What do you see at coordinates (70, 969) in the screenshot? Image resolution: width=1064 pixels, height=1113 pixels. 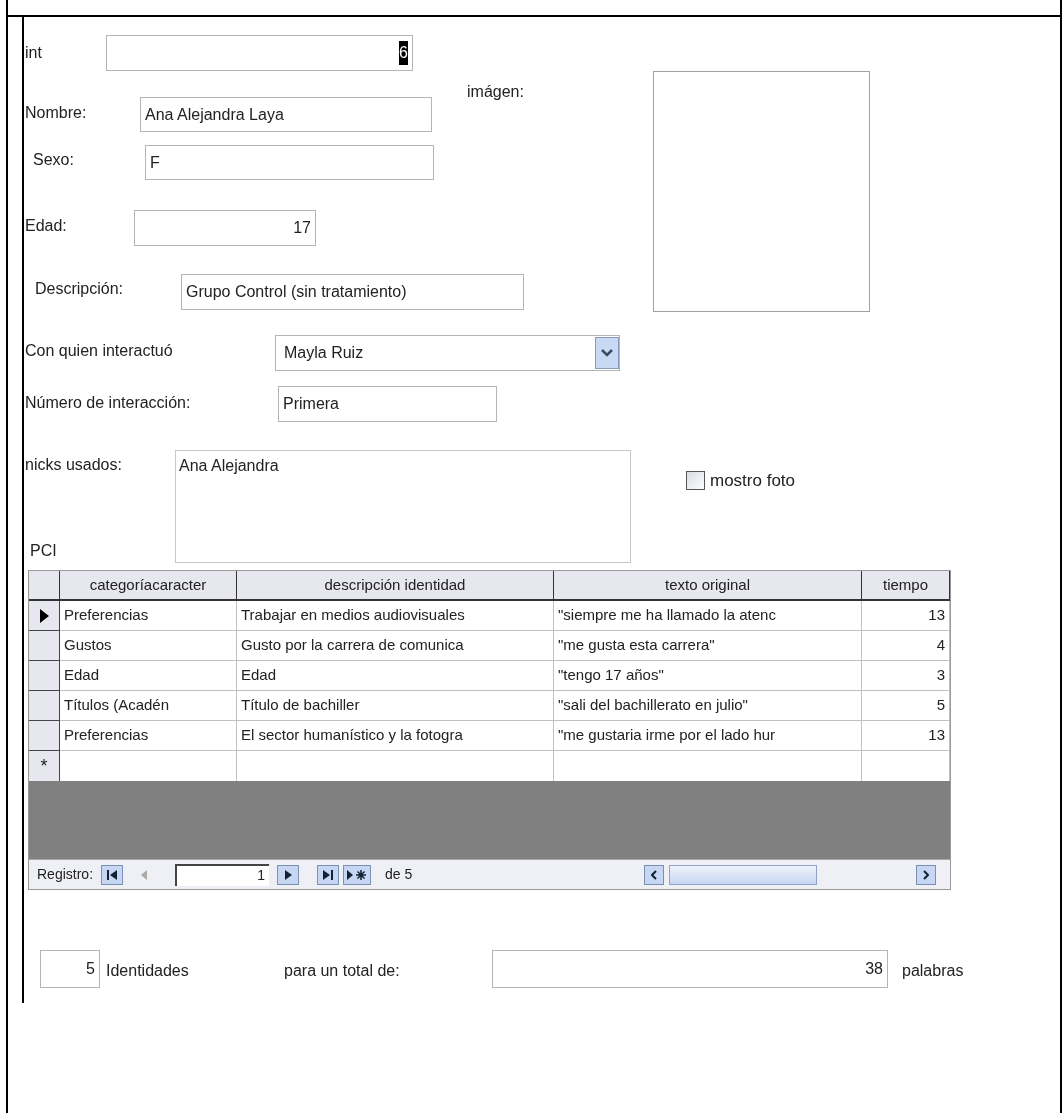 I see `count-field: 5` at bounding box center [70, 969].